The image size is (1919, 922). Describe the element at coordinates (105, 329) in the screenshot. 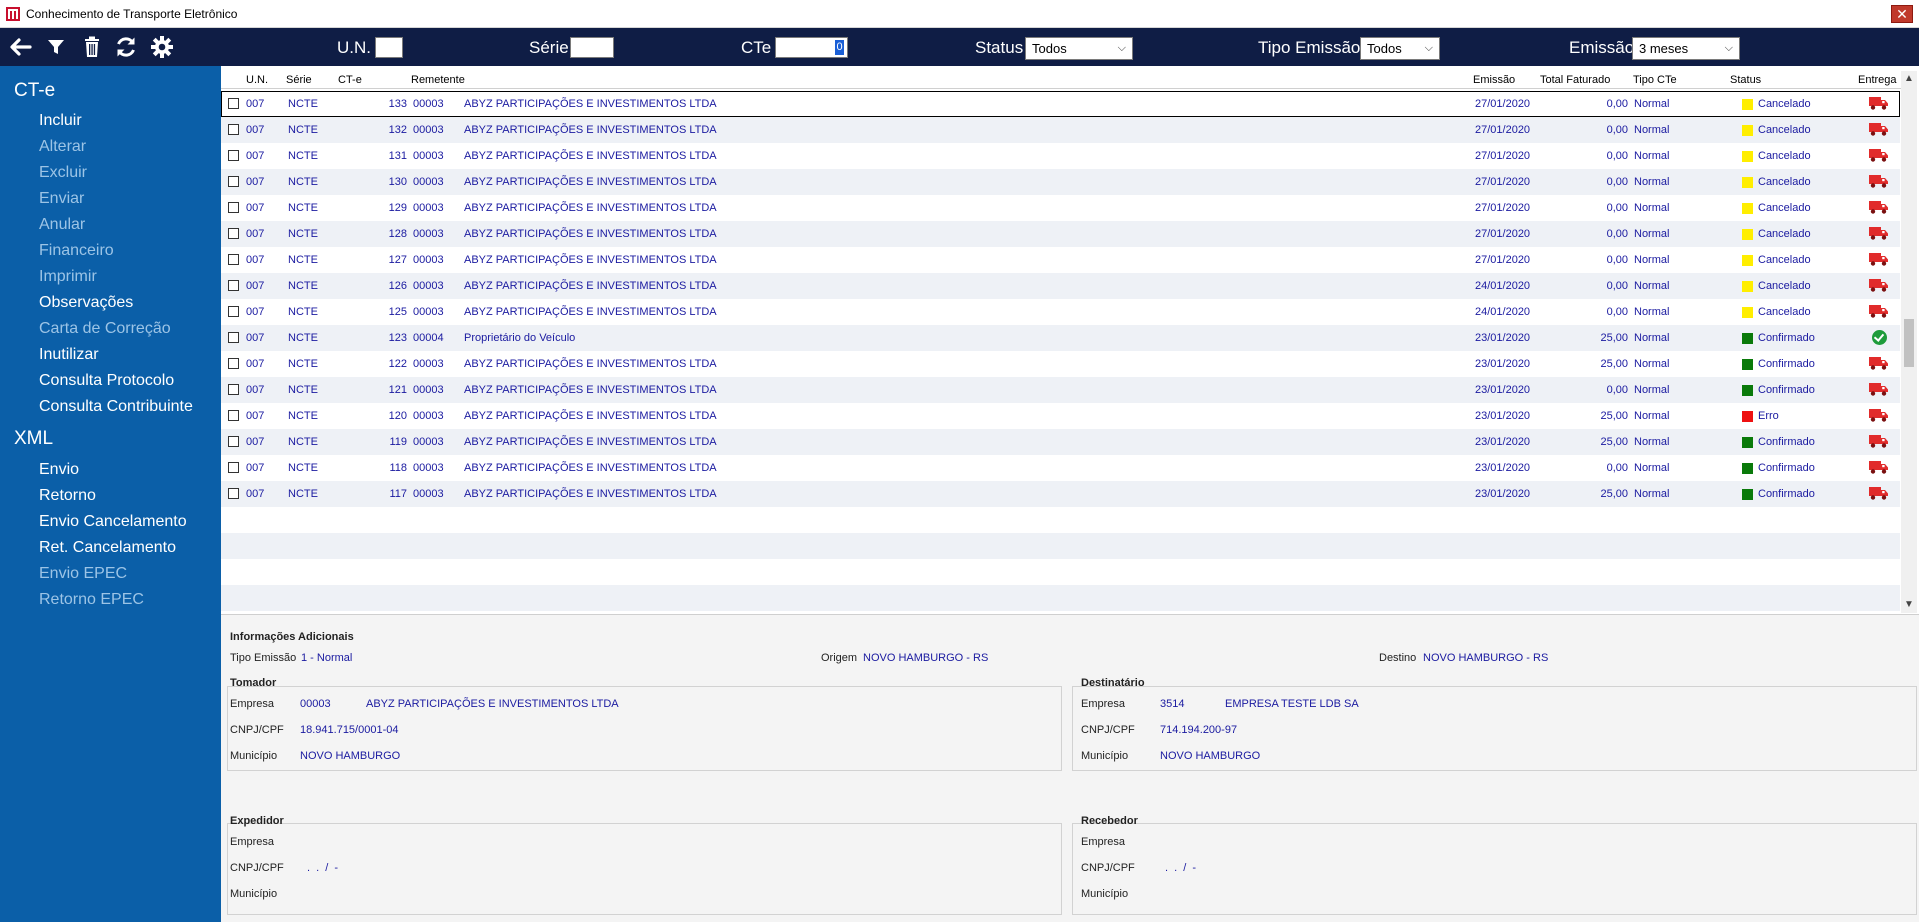

I see `sidebar-item-carta-de-correcao: Carta de Correção` at that location.